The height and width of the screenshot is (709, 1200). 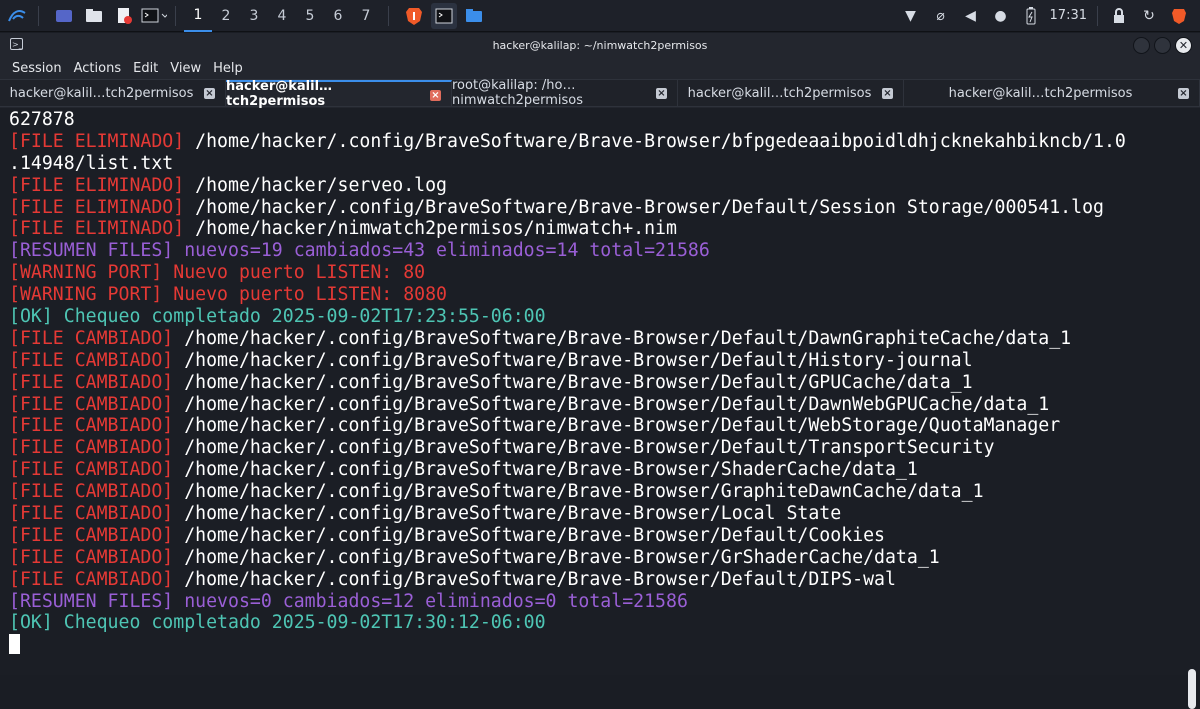 What do you see at coordinates (444, 15) in the screenshot?
I see `terminal-task-icon` at bounding box center [444, 15].